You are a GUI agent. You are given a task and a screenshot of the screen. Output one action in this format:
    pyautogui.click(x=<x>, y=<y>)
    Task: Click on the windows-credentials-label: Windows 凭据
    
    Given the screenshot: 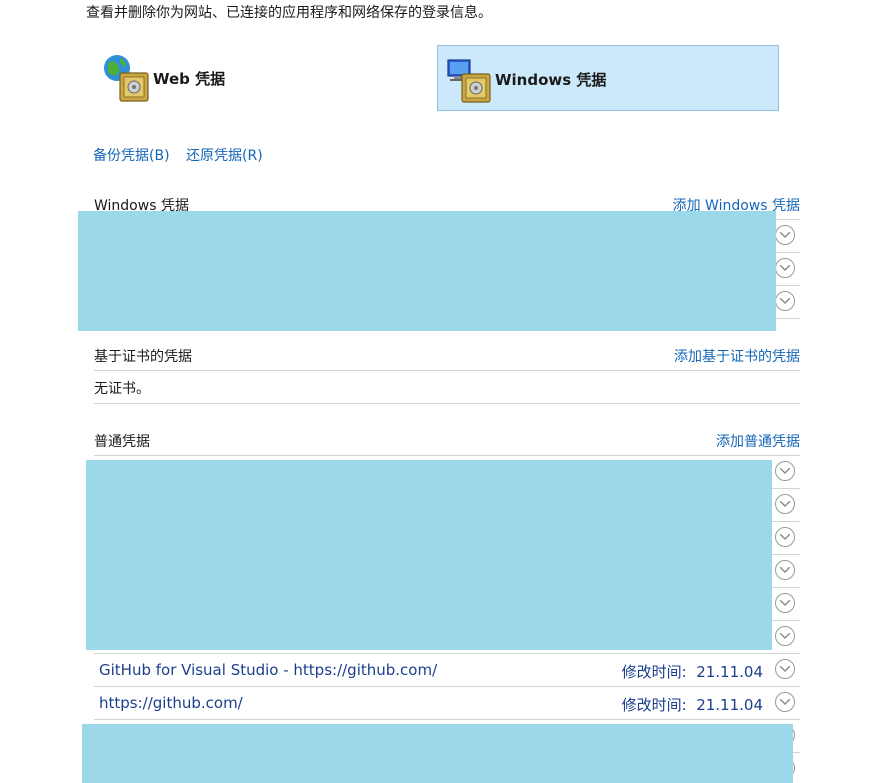 What is the action you would take?
    pyautogui.click(x=551, y=80)
    